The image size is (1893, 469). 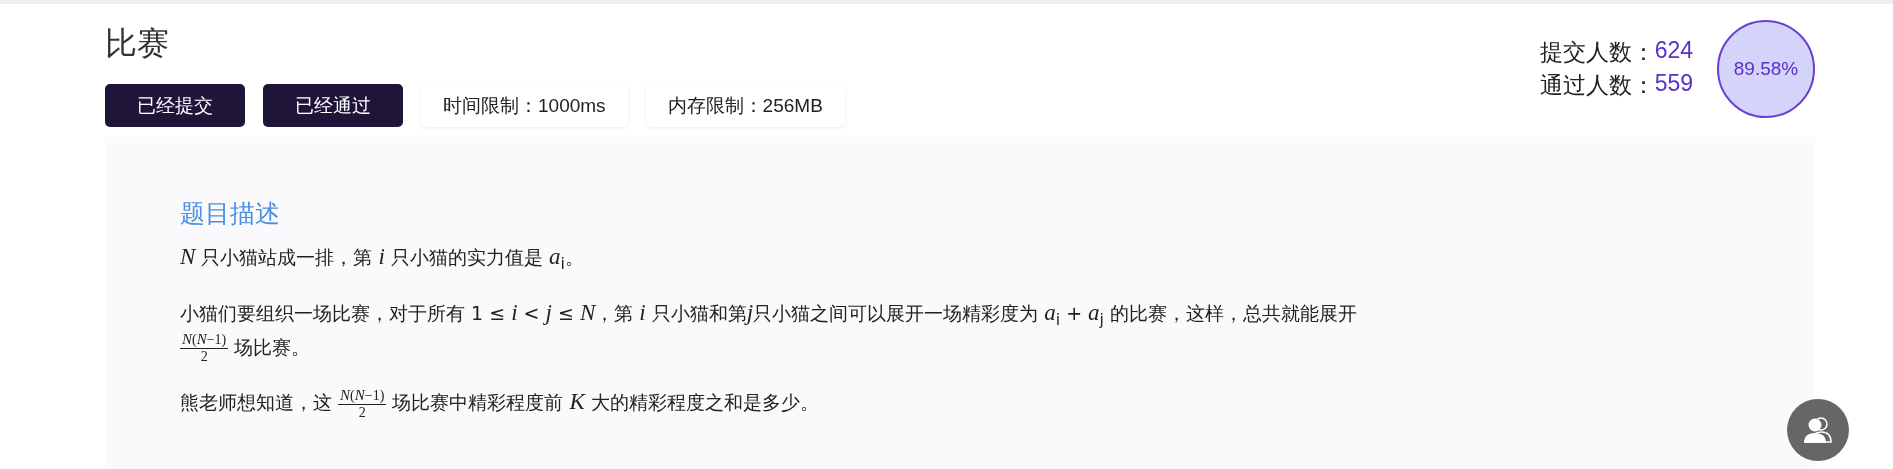 What do you see at coordinates (524, 105) in the screenshot?
I see `limit-tag: 时间限制：1000ms` at bounding box center [524, 105].